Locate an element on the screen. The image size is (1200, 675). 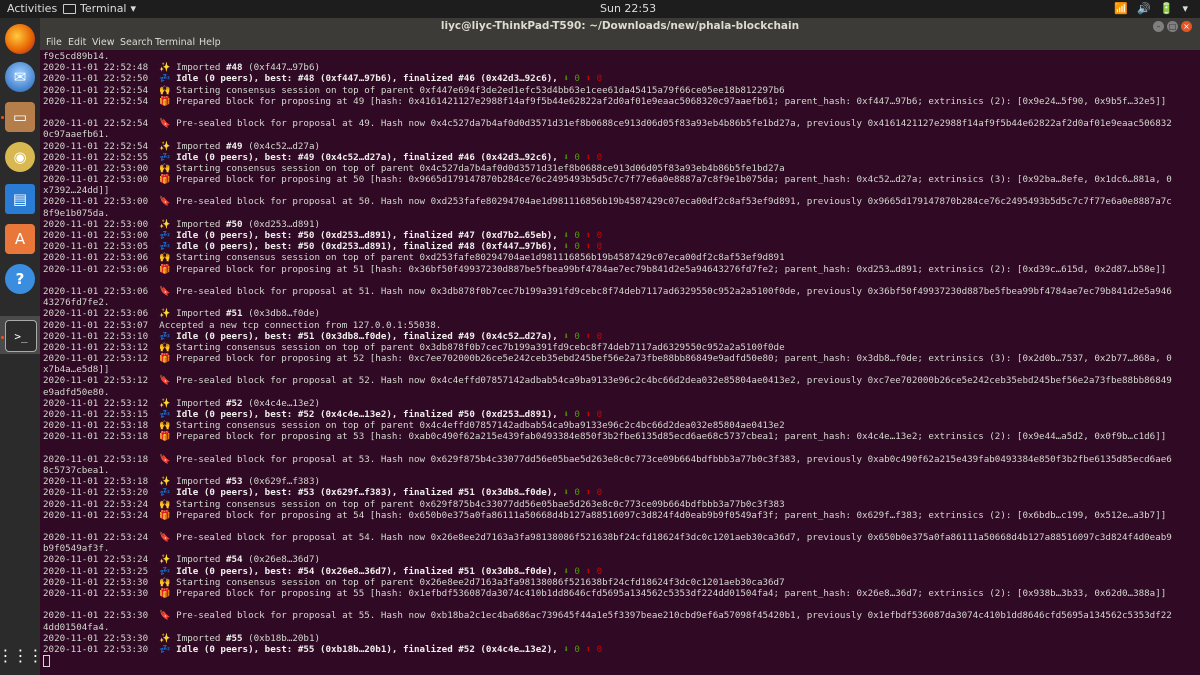
log-continuation: x7b4a…e5d8]] is located at coordinates (76, 370).